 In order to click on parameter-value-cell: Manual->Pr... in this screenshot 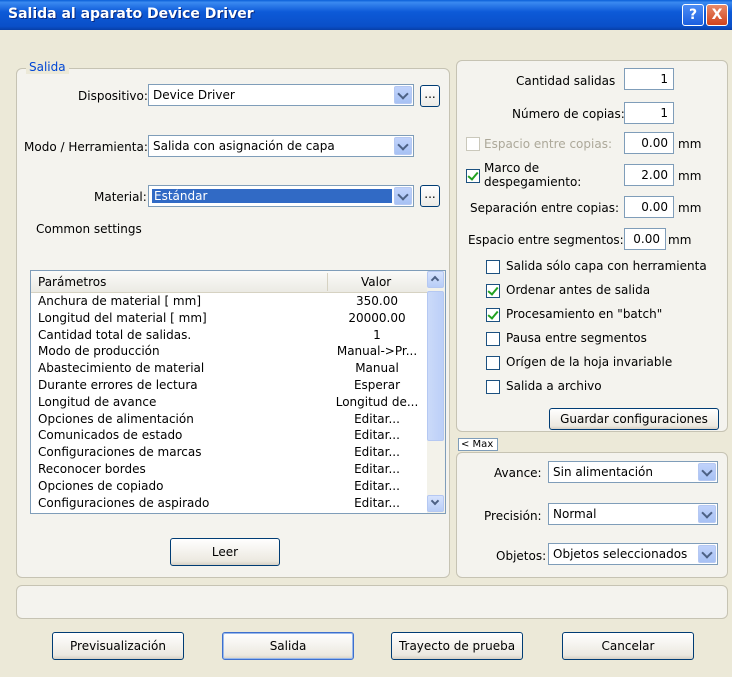, I will do `click(377, 351)`.